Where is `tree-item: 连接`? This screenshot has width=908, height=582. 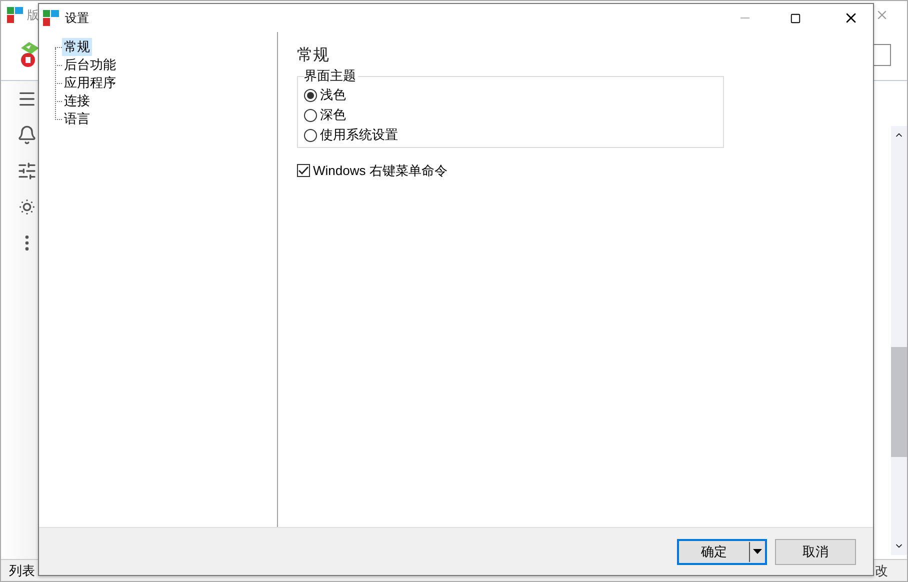 tree-item: 连接 is located at coordinates (77, 101).